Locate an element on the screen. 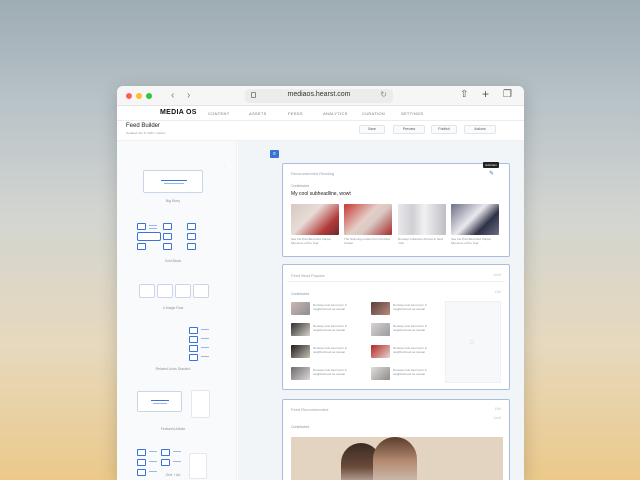 Image resolution: width=640 pixels, height=480 pixels. block-label-related-links: Related Links Stacked is located at coordinates (173, 369).